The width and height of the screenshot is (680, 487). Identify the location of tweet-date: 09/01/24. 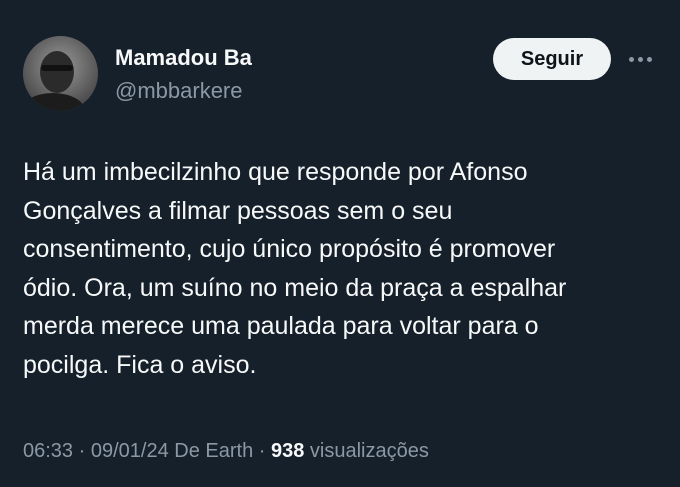
(130, 451).